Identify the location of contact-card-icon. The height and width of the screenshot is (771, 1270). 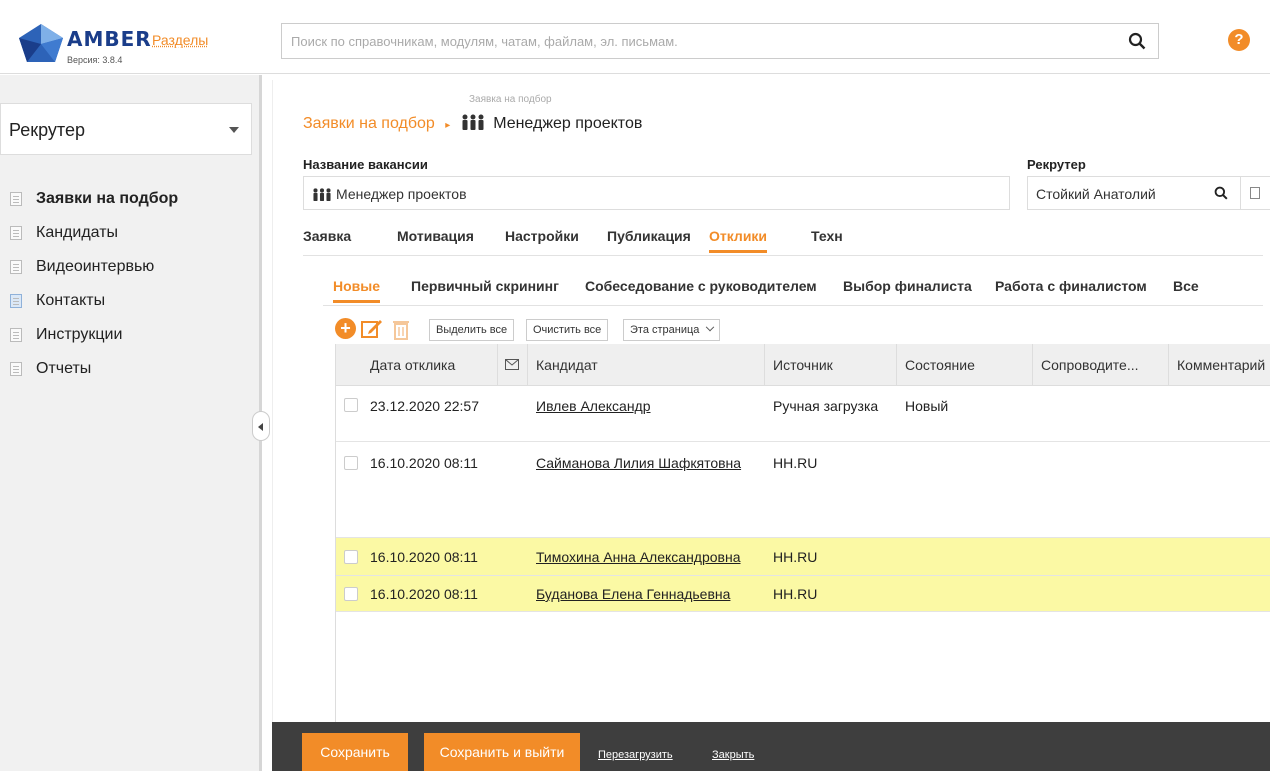
(16, 301).